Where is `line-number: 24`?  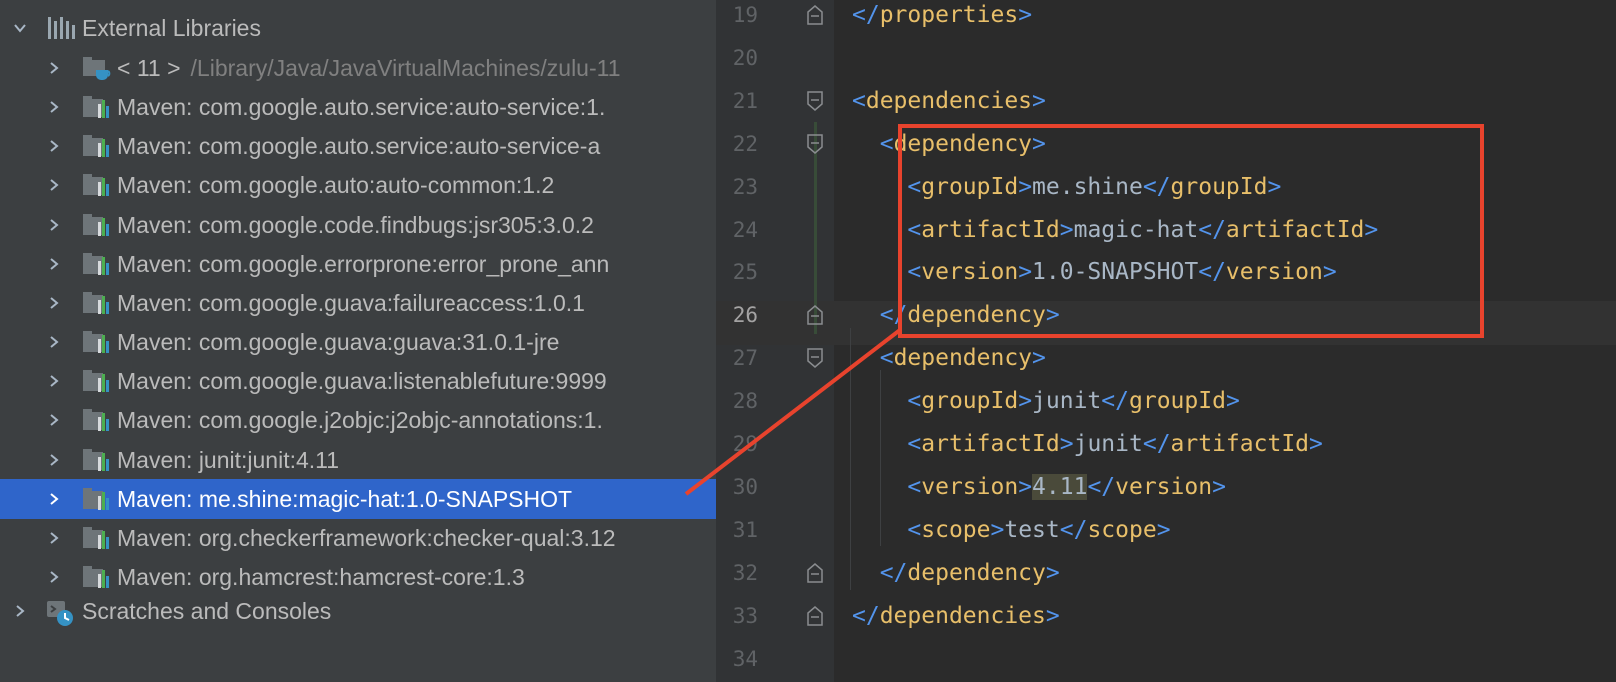
line-number: 24 is located at coordinates (745, 230).